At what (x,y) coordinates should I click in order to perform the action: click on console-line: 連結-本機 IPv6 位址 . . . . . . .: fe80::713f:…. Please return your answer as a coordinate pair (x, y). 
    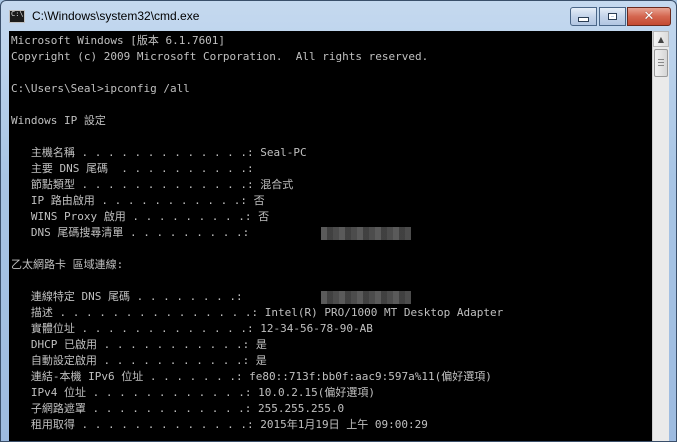
    Looking at the image, I should click on (251, 376).